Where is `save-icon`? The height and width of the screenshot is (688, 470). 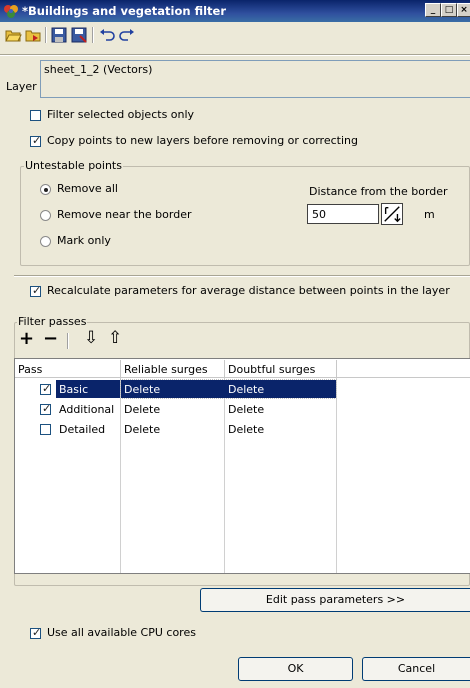 save-icon is located at coordinates (59, 35).